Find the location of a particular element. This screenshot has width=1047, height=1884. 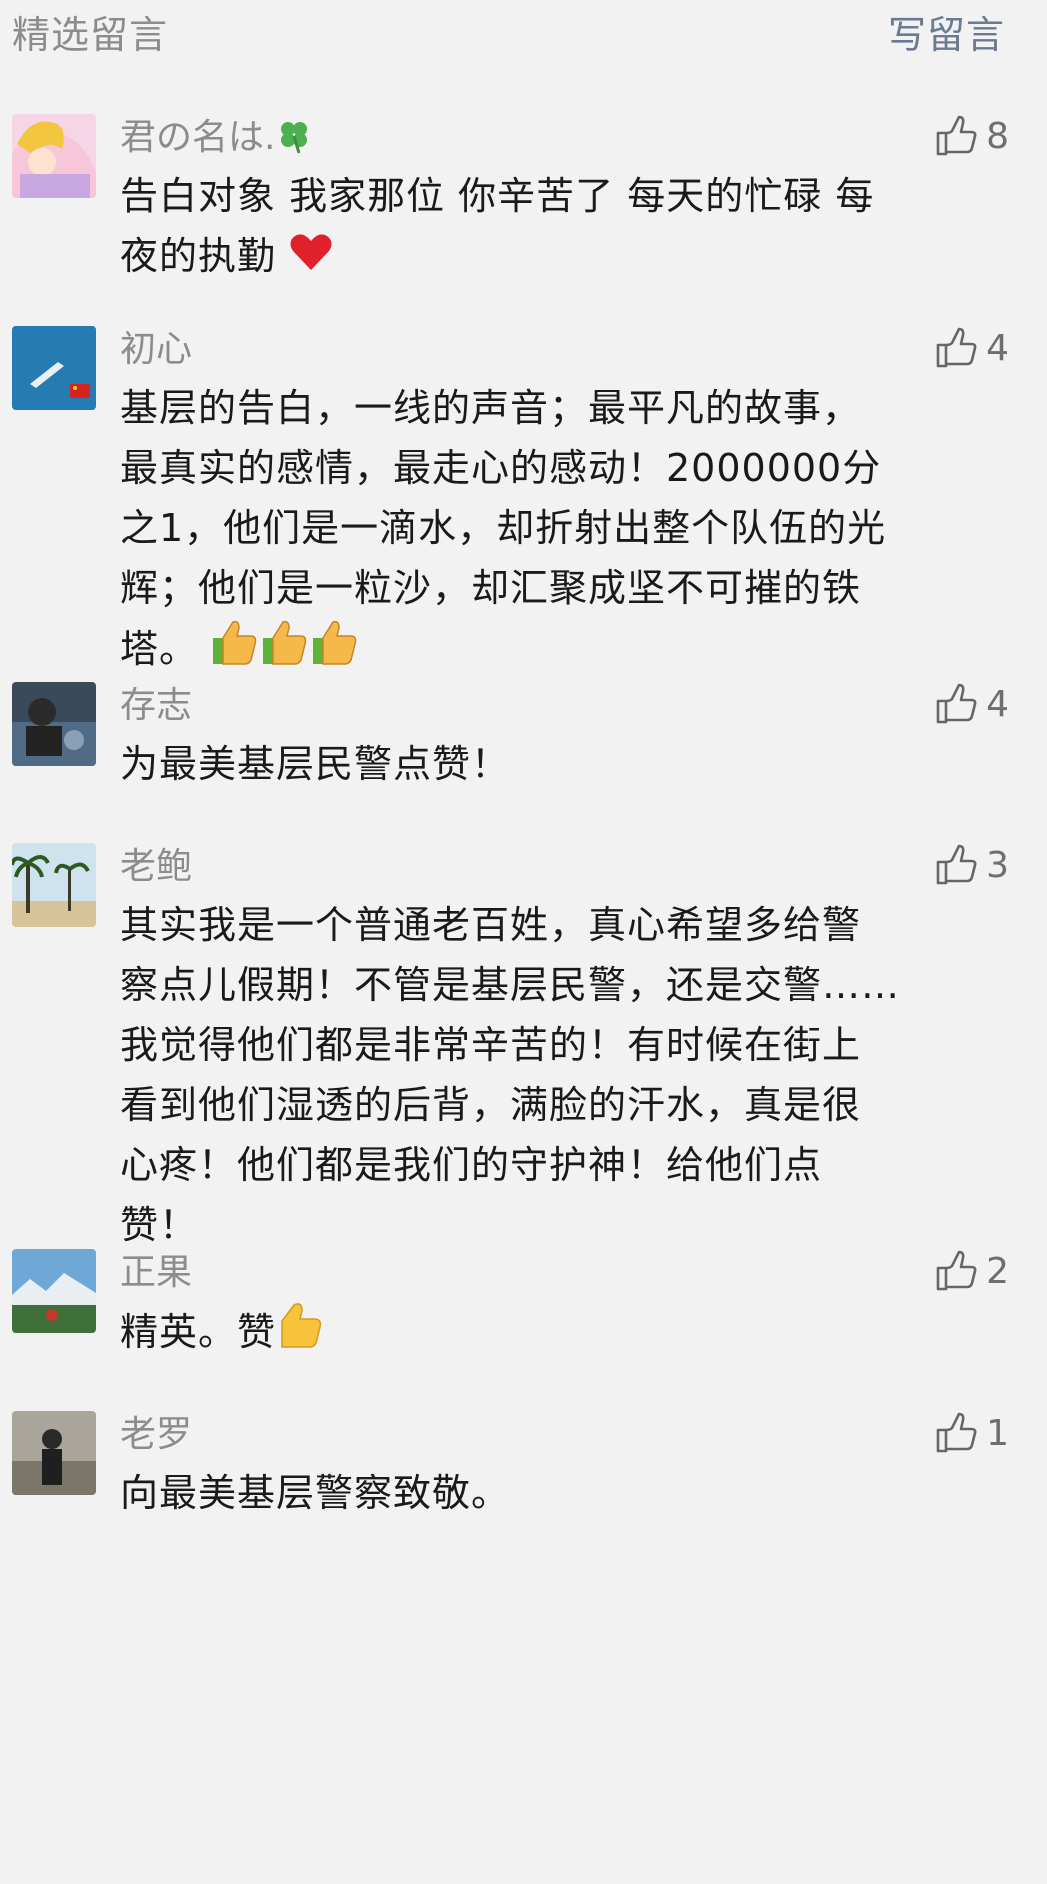

like-button: 1 is located at coordinates (971, 1433).